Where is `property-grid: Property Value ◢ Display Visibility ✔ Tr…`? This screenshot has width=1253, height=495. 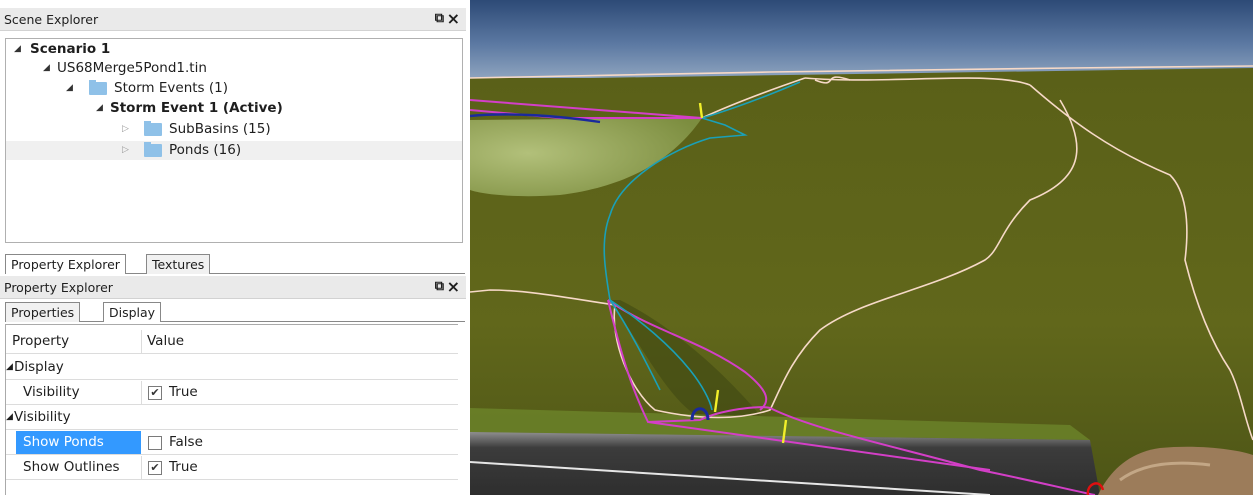
property-grid: Property Value ◢ Display Visibility ✔ Tr… is located at coordinates (231, 409).